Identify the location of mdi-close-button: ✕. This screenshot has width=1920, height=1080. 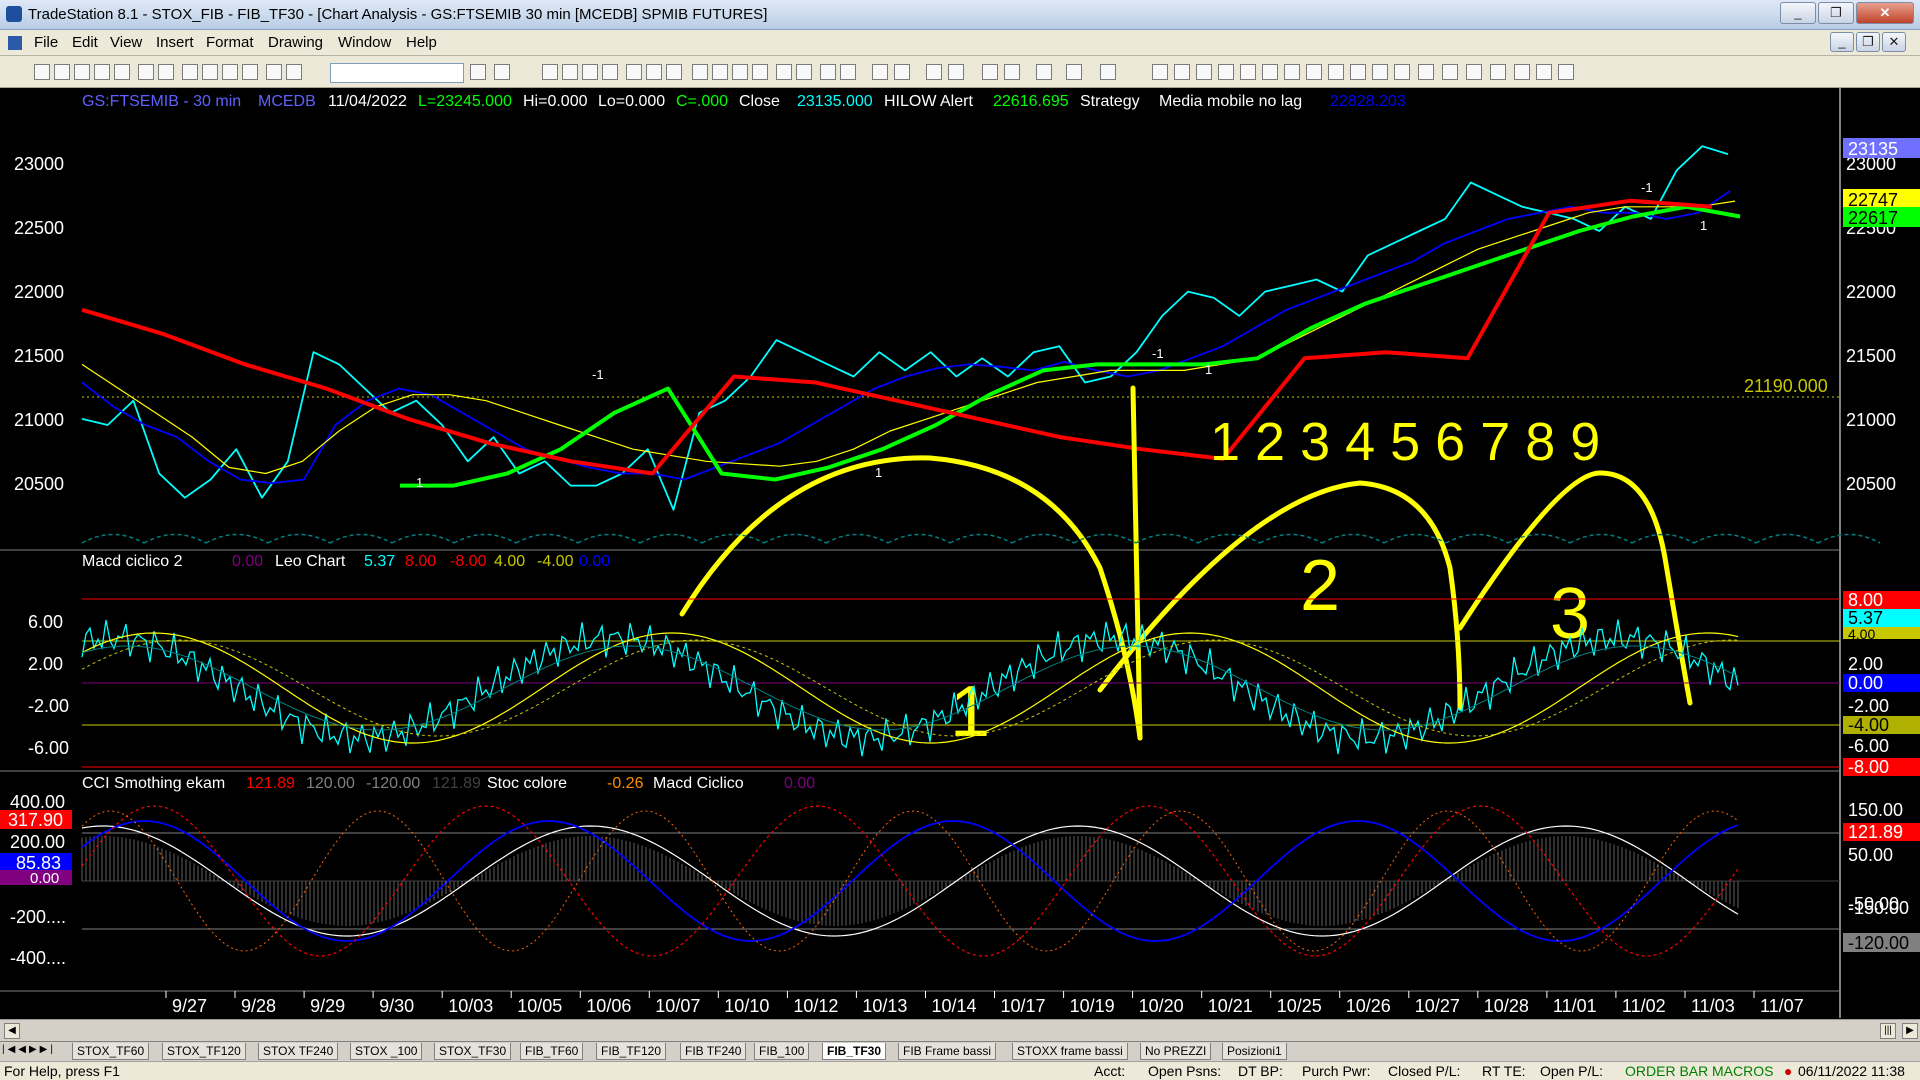
(1894, 42).